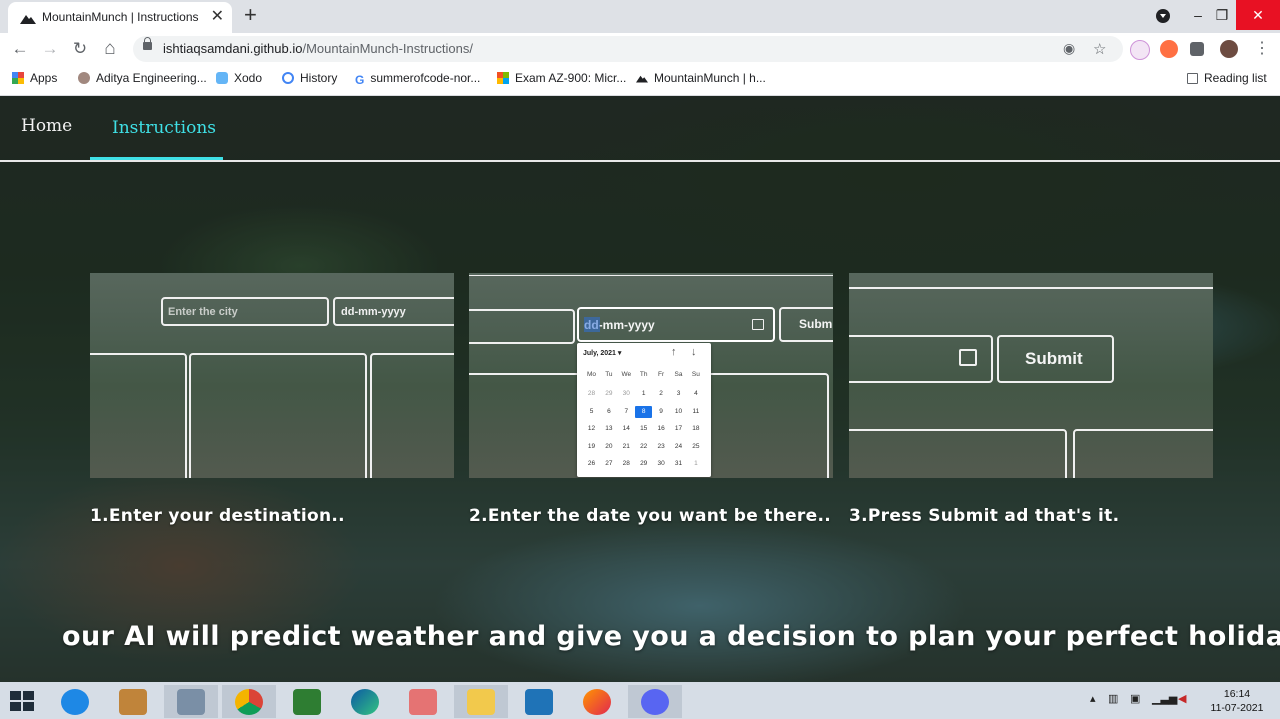  What do you see at coordinates (1262, 49) in the screenshot?
I see `menu-kebab-icon: ⋮` at bounding box center [1262, 49].